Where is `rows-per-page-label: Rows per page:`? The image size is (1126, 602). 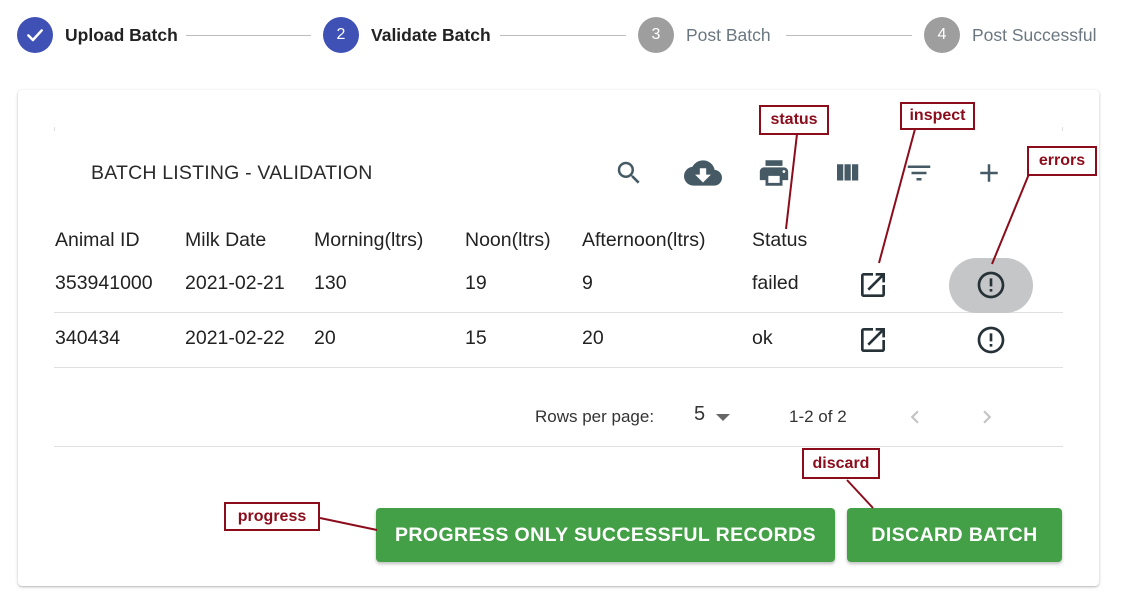
rows-per-page-label: Rows per page: is located at coordinates (595, 416).